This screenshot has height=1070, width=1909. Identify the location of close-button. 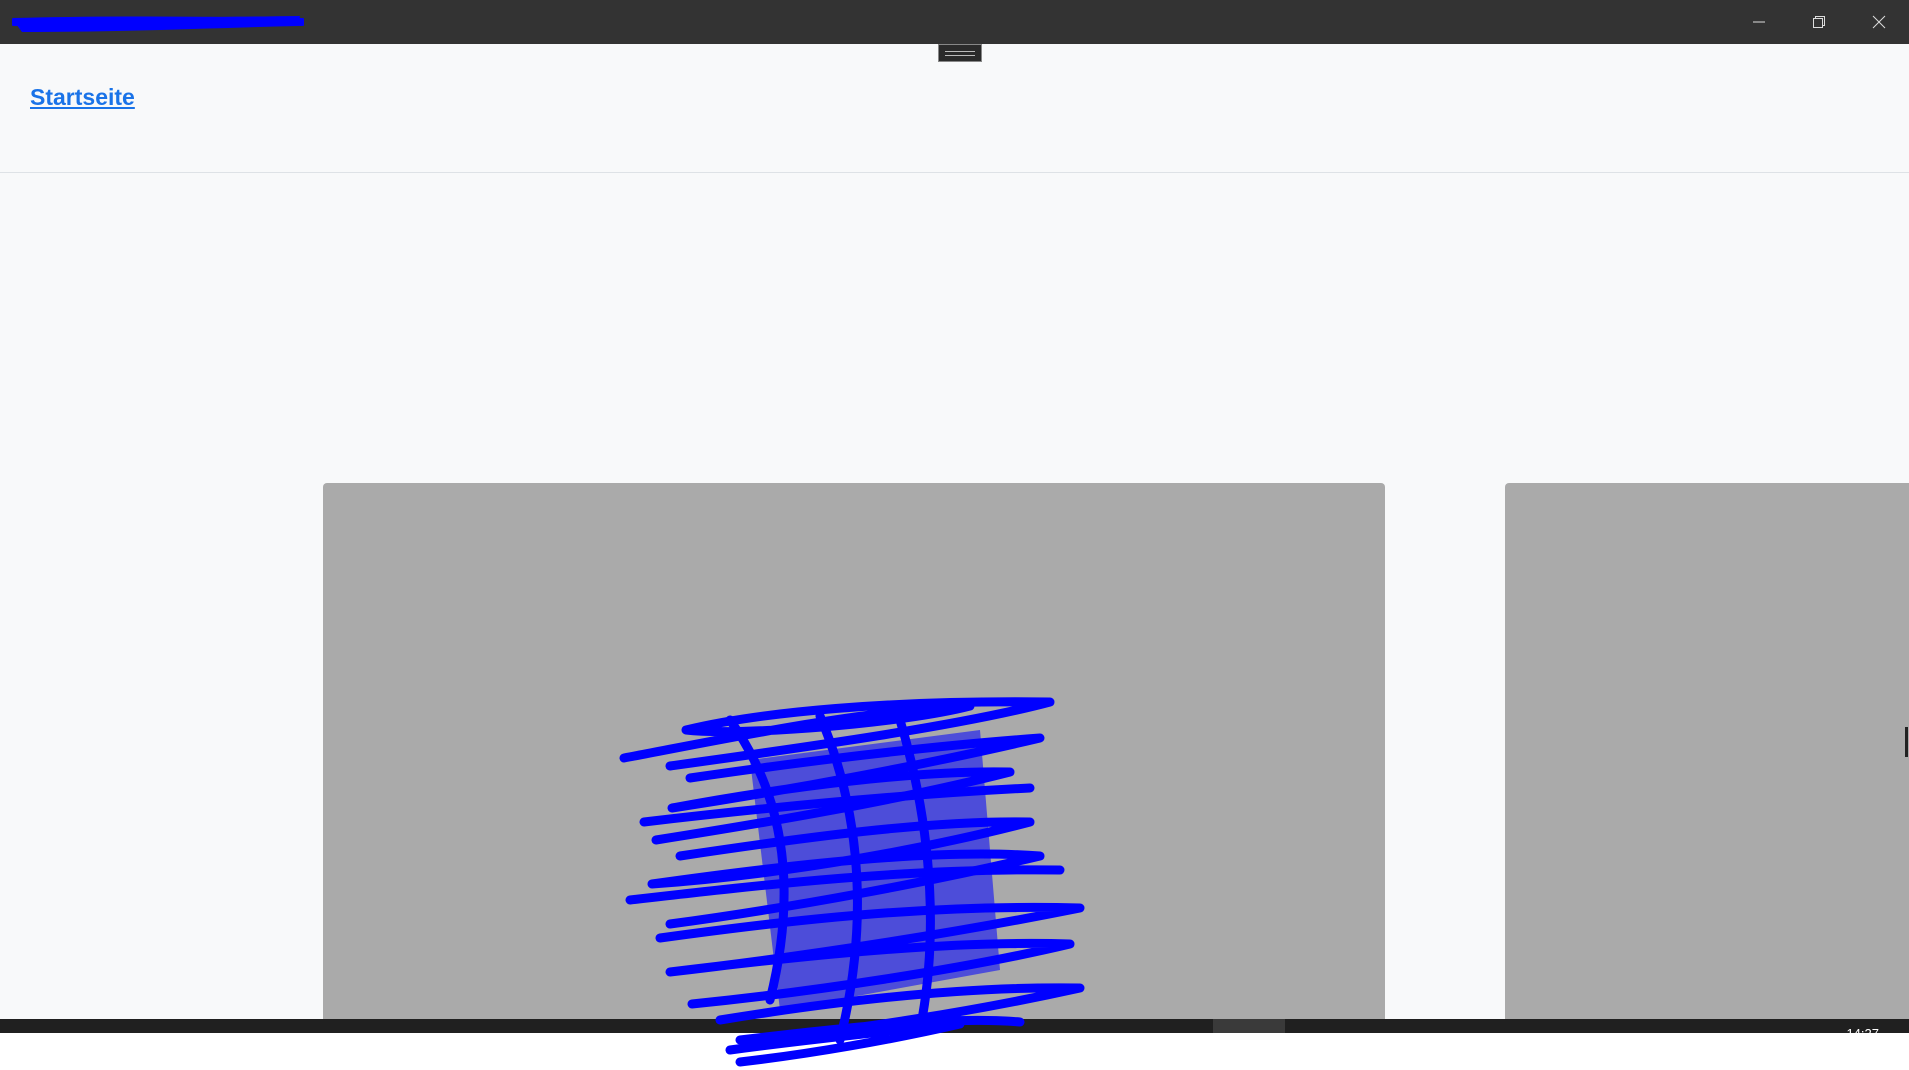
(1879, 22).